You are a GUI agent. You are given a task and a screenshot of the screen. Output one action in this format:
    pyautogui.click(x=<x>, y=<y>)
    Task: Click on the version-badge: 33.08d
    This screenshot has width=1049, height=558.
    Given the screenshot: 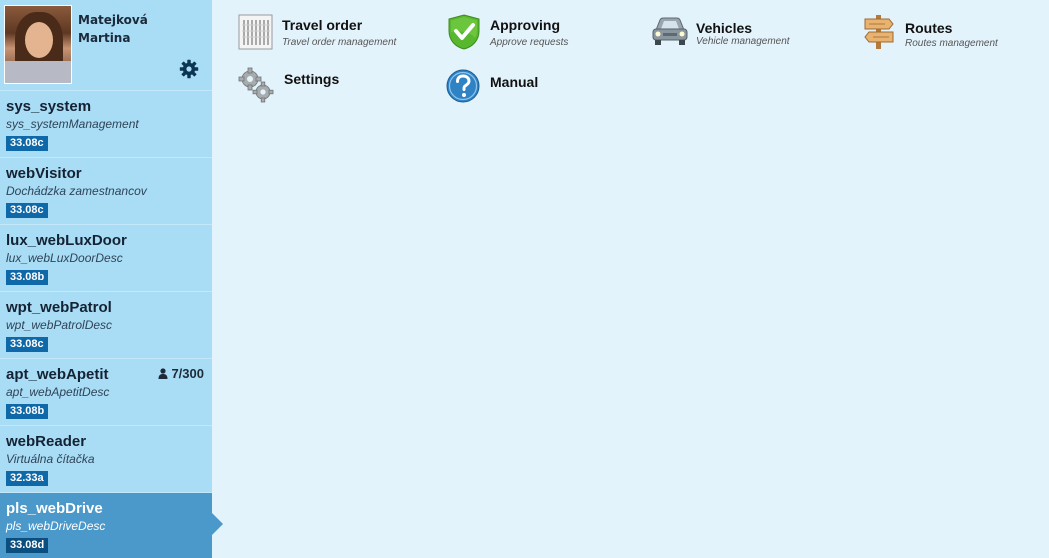 What is the action you would take?
    pyautogui.click(x=27, y=545)
    